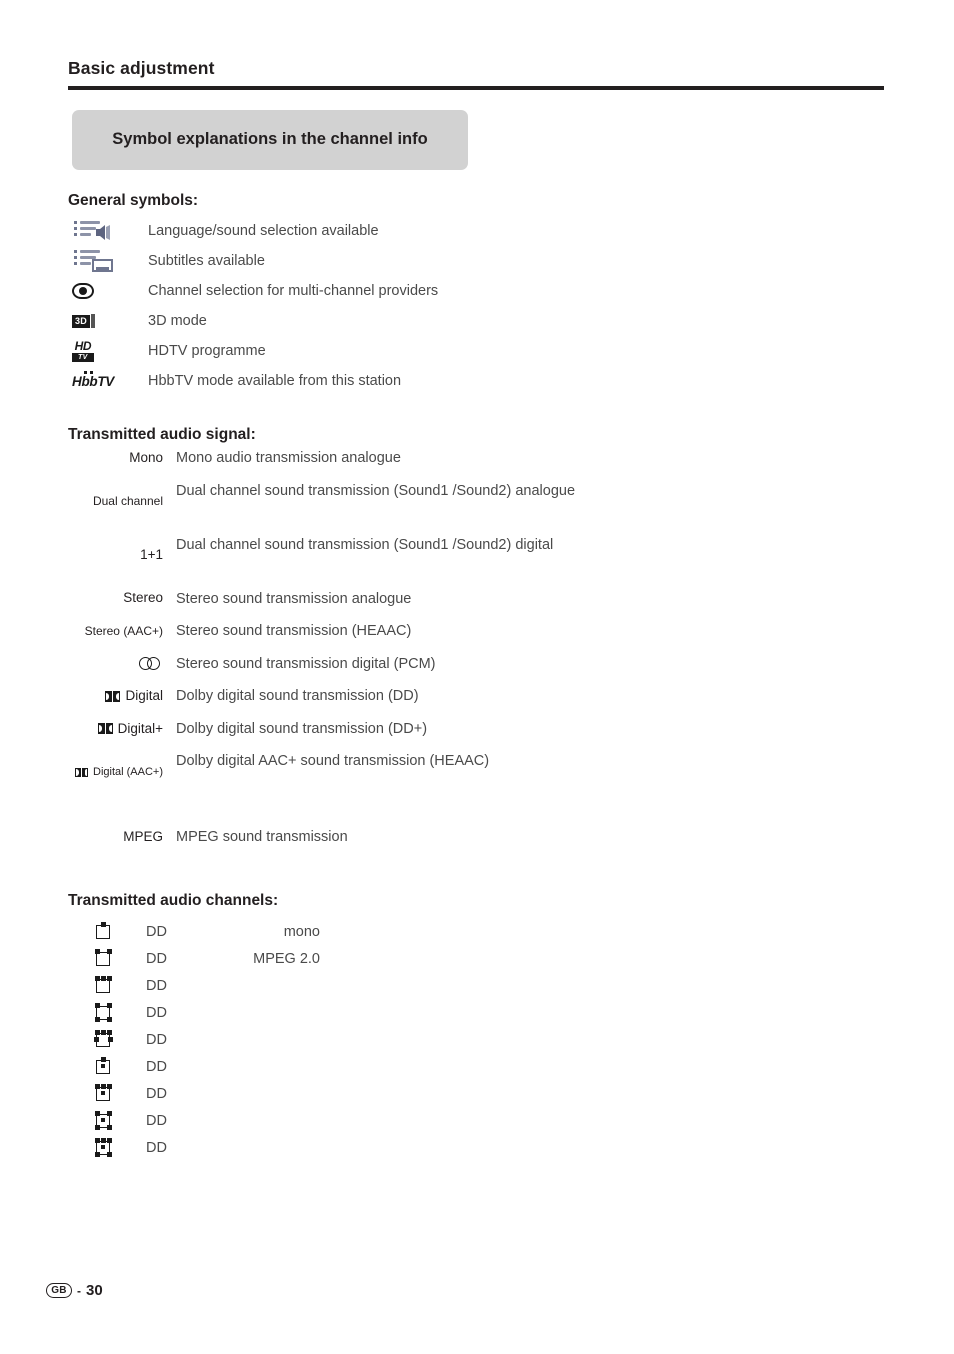 Image resolution: width=954 pixels, height=1354 pixels. I want to click on row-description: MPEG sound transmission, so click(262, 837).